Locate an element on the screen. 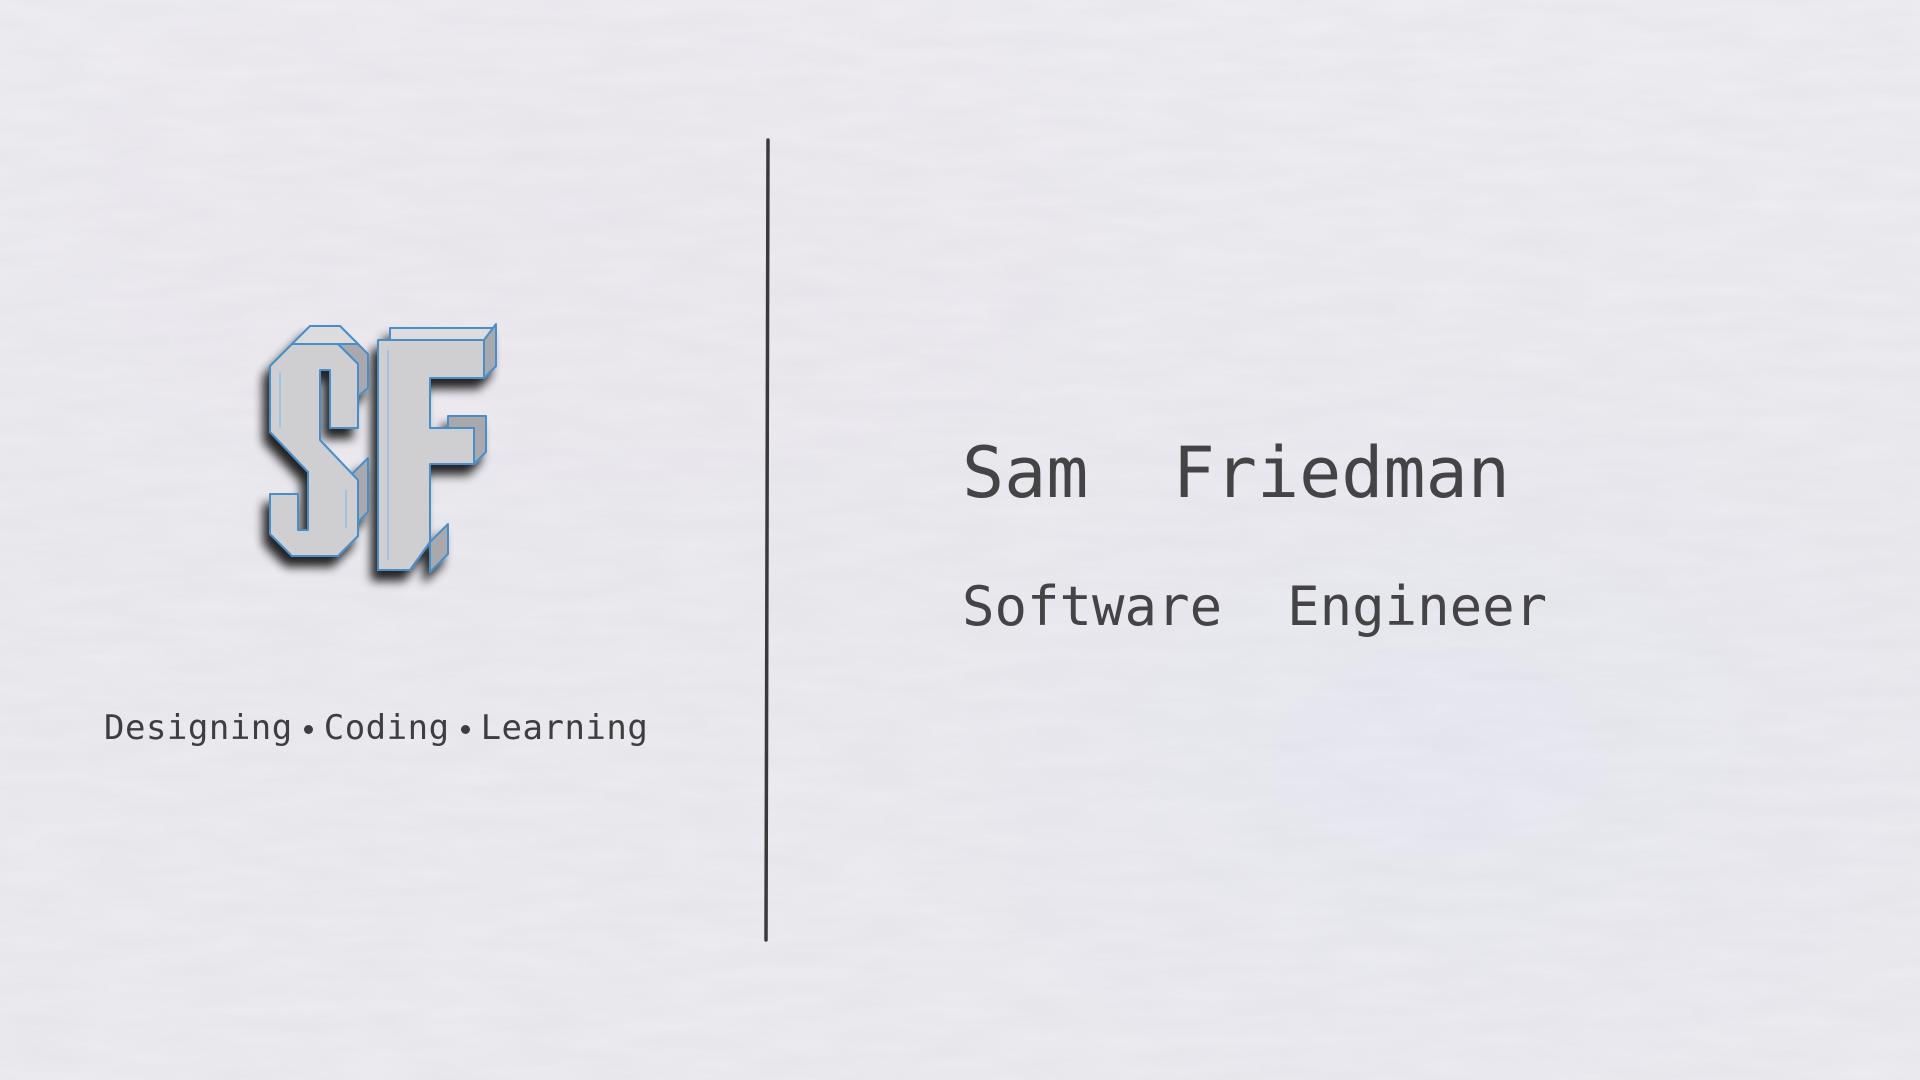 The image size is (1920, 1080). tagline-item-coding: Coding is located at coordinates (386, 728).